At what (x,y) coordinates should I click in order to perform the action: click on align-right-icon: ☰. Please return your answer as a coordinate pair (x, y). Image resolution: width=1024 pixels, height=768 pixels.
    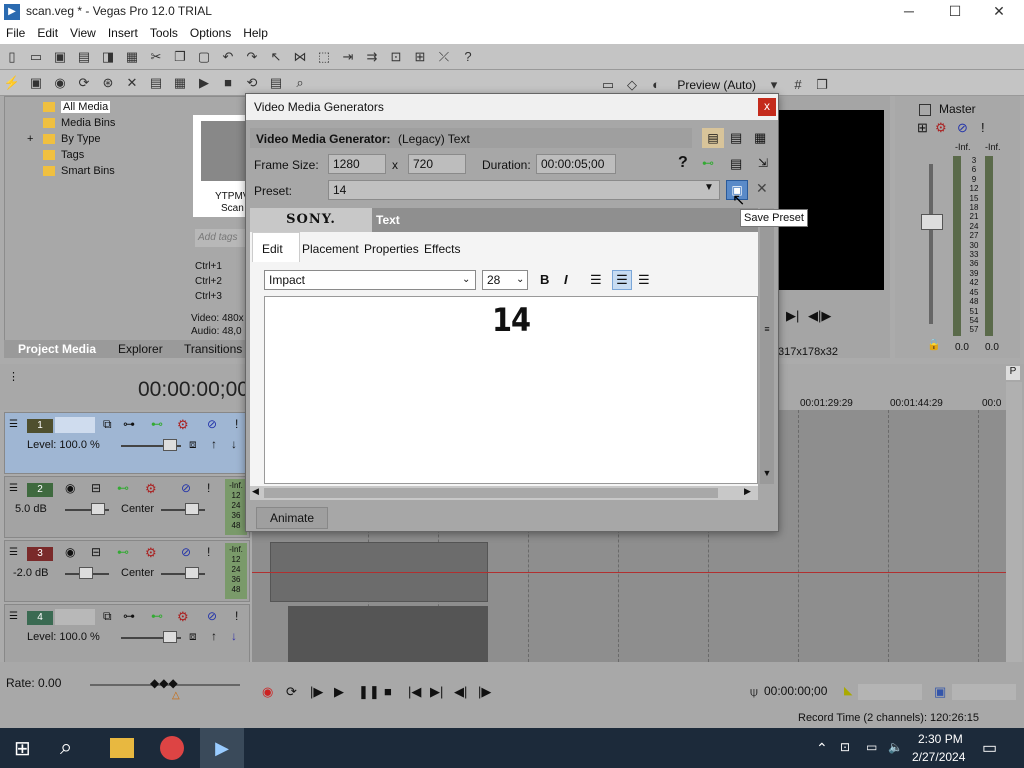
    Looking at the image, I should click on (644, 280).